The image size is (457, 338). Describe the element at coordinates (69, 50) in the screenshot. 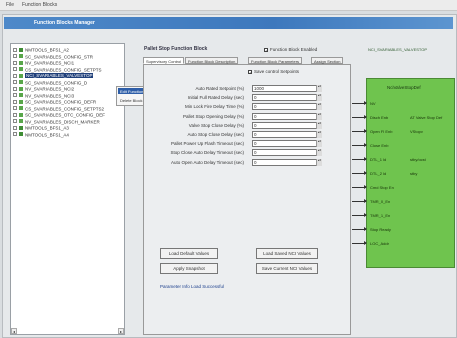

I see `tree-item: NMTOOLS_BFS1_A2` at that location.